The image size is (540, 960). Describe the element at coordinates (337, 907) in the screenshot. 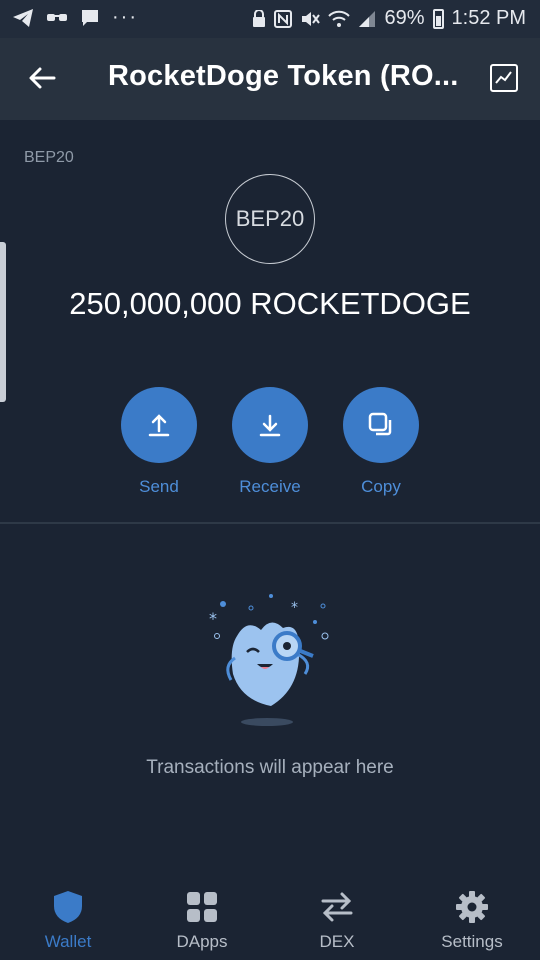

I see `swap-icon` at that location.